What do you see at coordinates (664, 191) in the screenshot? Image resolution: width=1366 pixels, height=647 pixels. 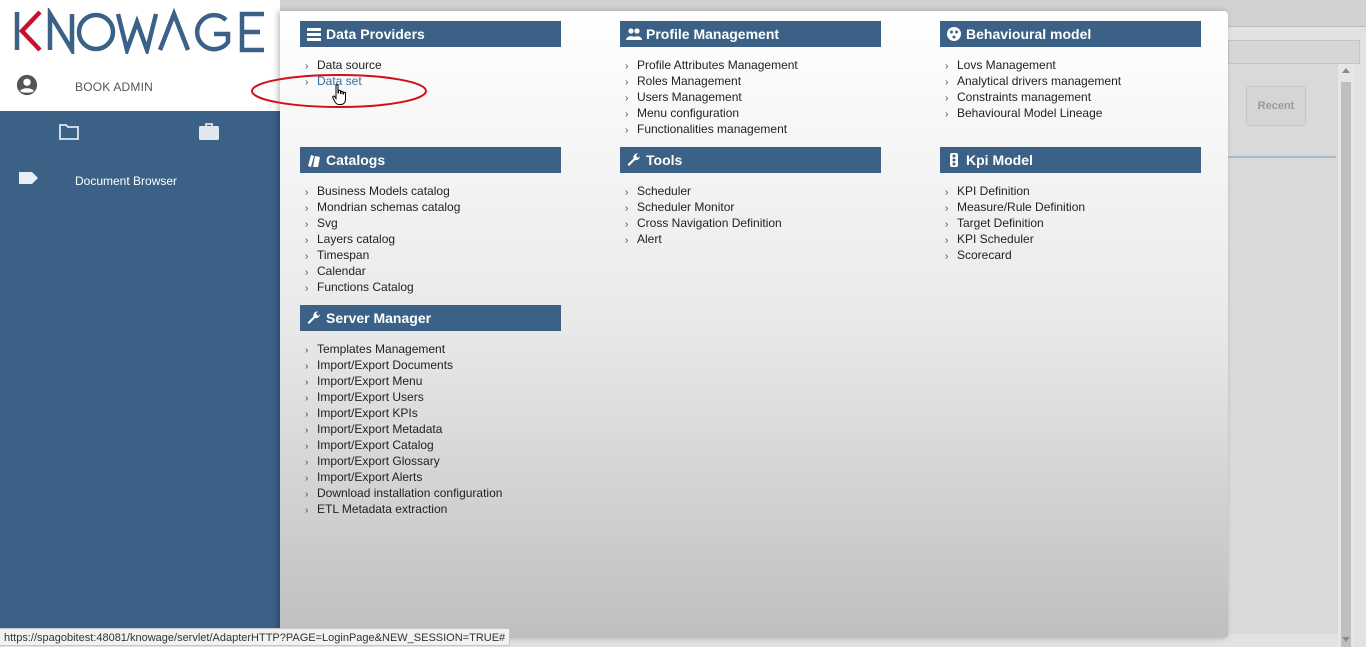 I see `menu-item-label: Scheduler` at bounding box center [664, 191].